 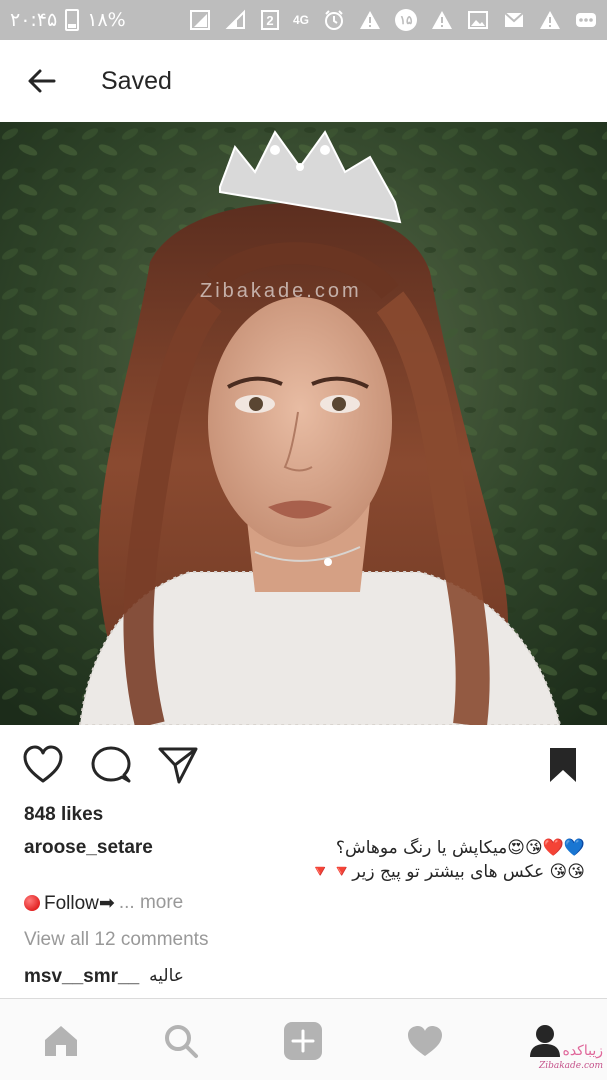 I want to click on send-icon, so click(x=178, y=765).